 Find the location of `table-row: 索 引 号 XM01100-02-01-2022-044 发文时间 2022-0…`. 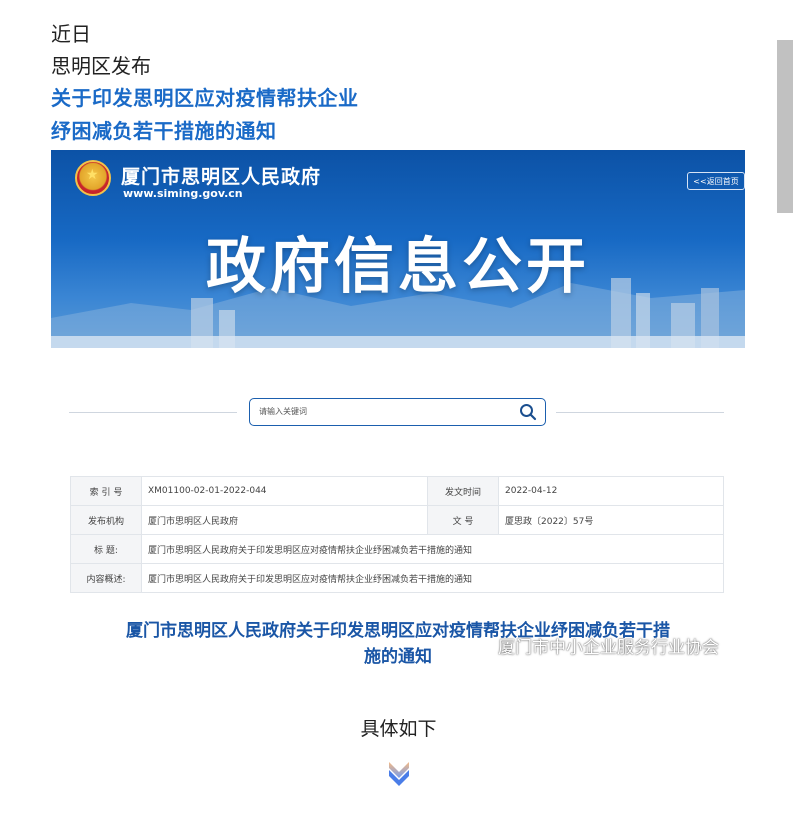

table-row: 索 引 号 XM01100-02-01-2022-044 发文时间 2022-0… is located at coordinates (397, 491).